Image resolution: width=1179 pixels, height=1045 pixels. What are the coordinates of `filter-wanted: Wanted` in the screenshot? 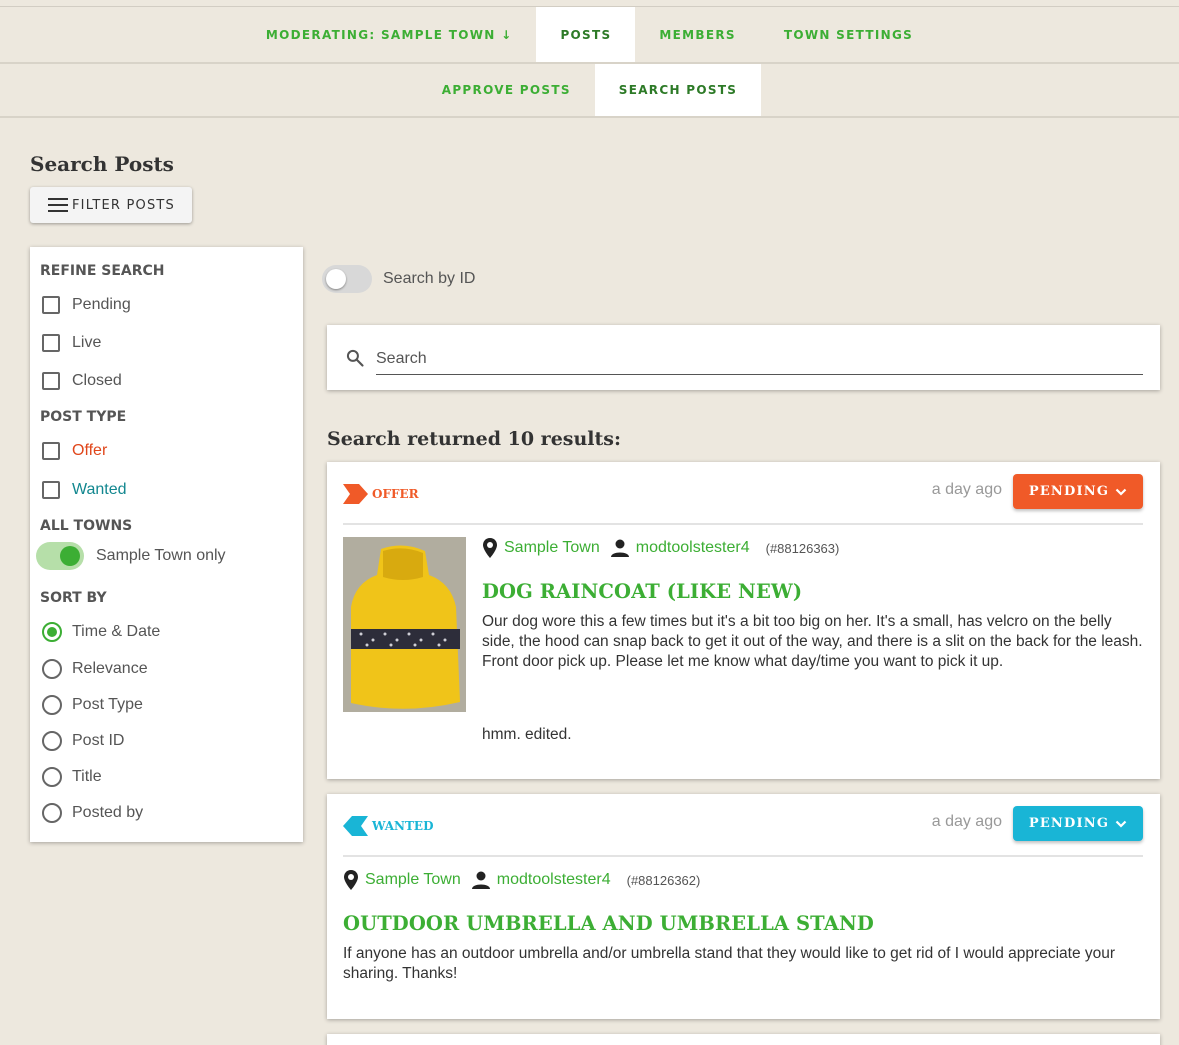 It's located at (84, 490).